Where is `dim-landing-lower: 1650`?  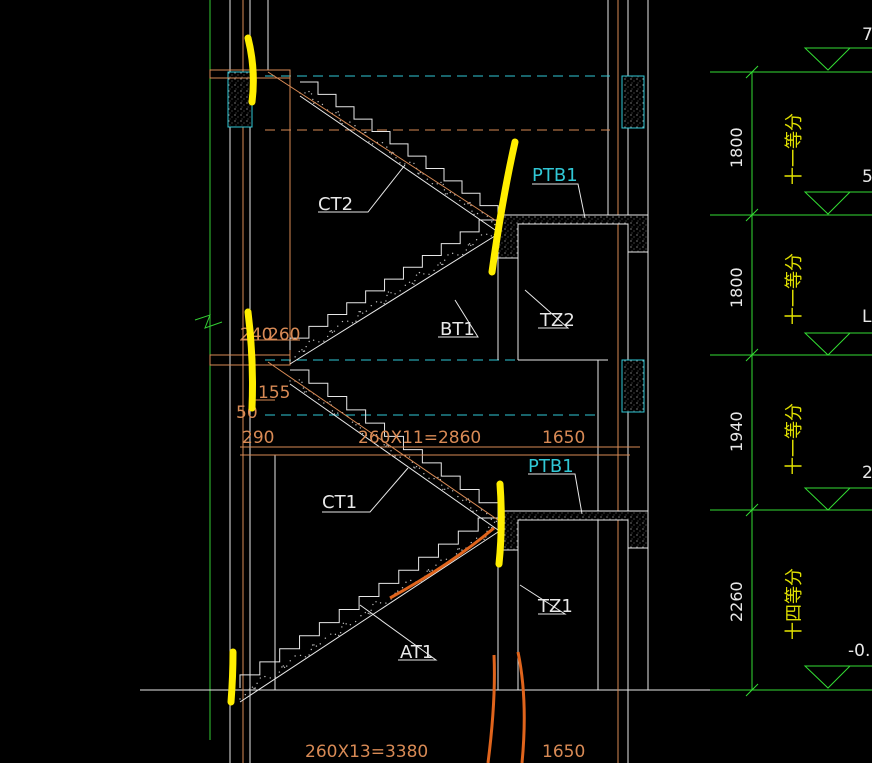
dim-landing-lower: 1650 is located at coordinates (563, 752).